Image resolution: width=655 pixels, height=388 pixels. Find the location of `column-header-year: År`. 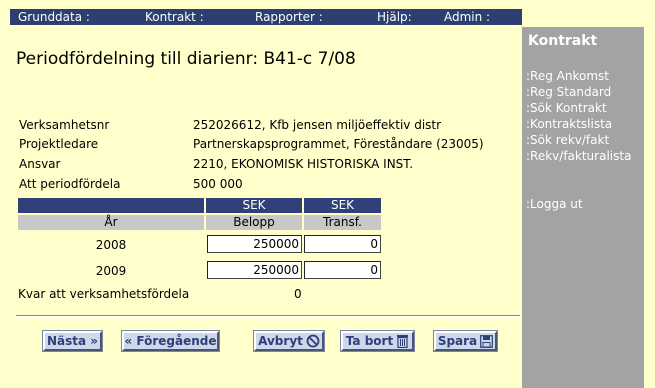

column-header-year: År is located at coordinates (111, 222).